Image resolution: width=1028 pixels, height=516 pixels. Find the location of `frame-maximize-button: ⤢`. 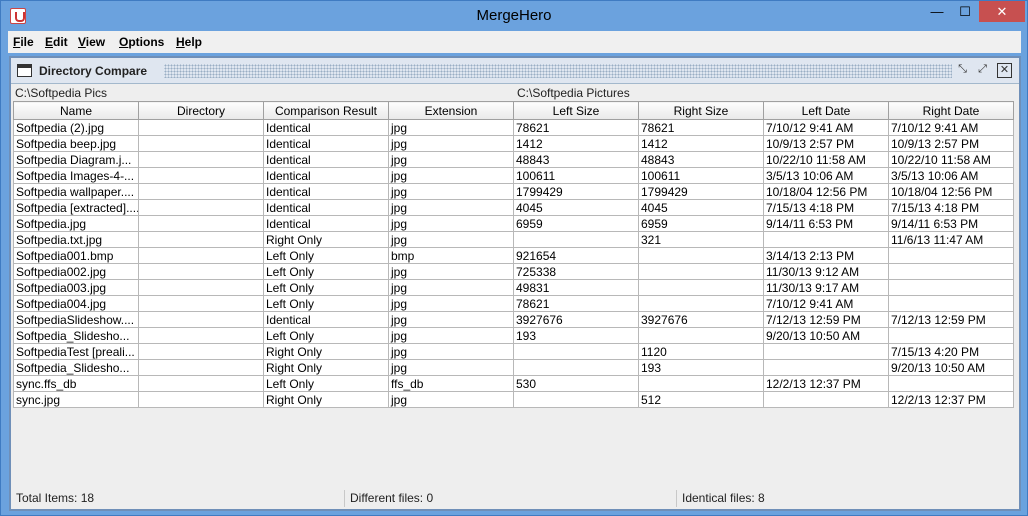

frame-maximize-button: ⤢ is located at coordinates (982, 70).